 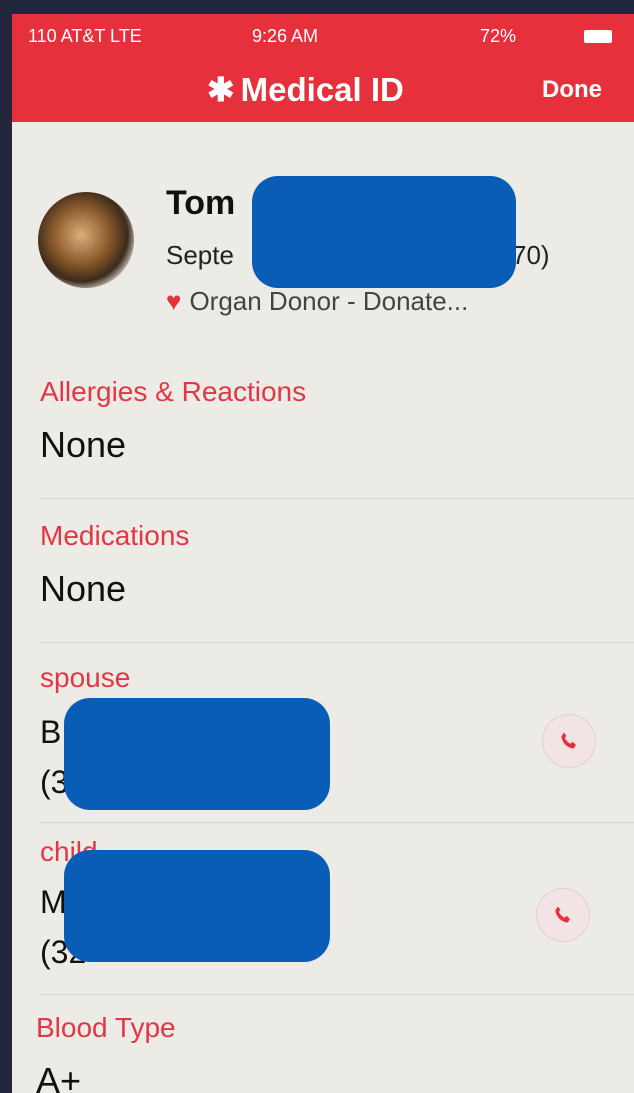 I want to click on call-spouse-button, so click(x=569, y=741).